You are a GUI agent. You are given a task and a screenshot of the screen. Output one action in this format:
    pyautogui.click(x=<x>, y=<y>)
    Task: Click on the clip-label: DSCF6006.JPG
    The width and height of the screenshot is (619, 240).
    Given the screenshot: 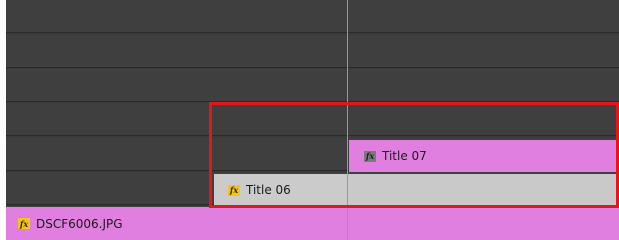 What is the action you would take?
    pyautogui.click(x=79, y=223)
    